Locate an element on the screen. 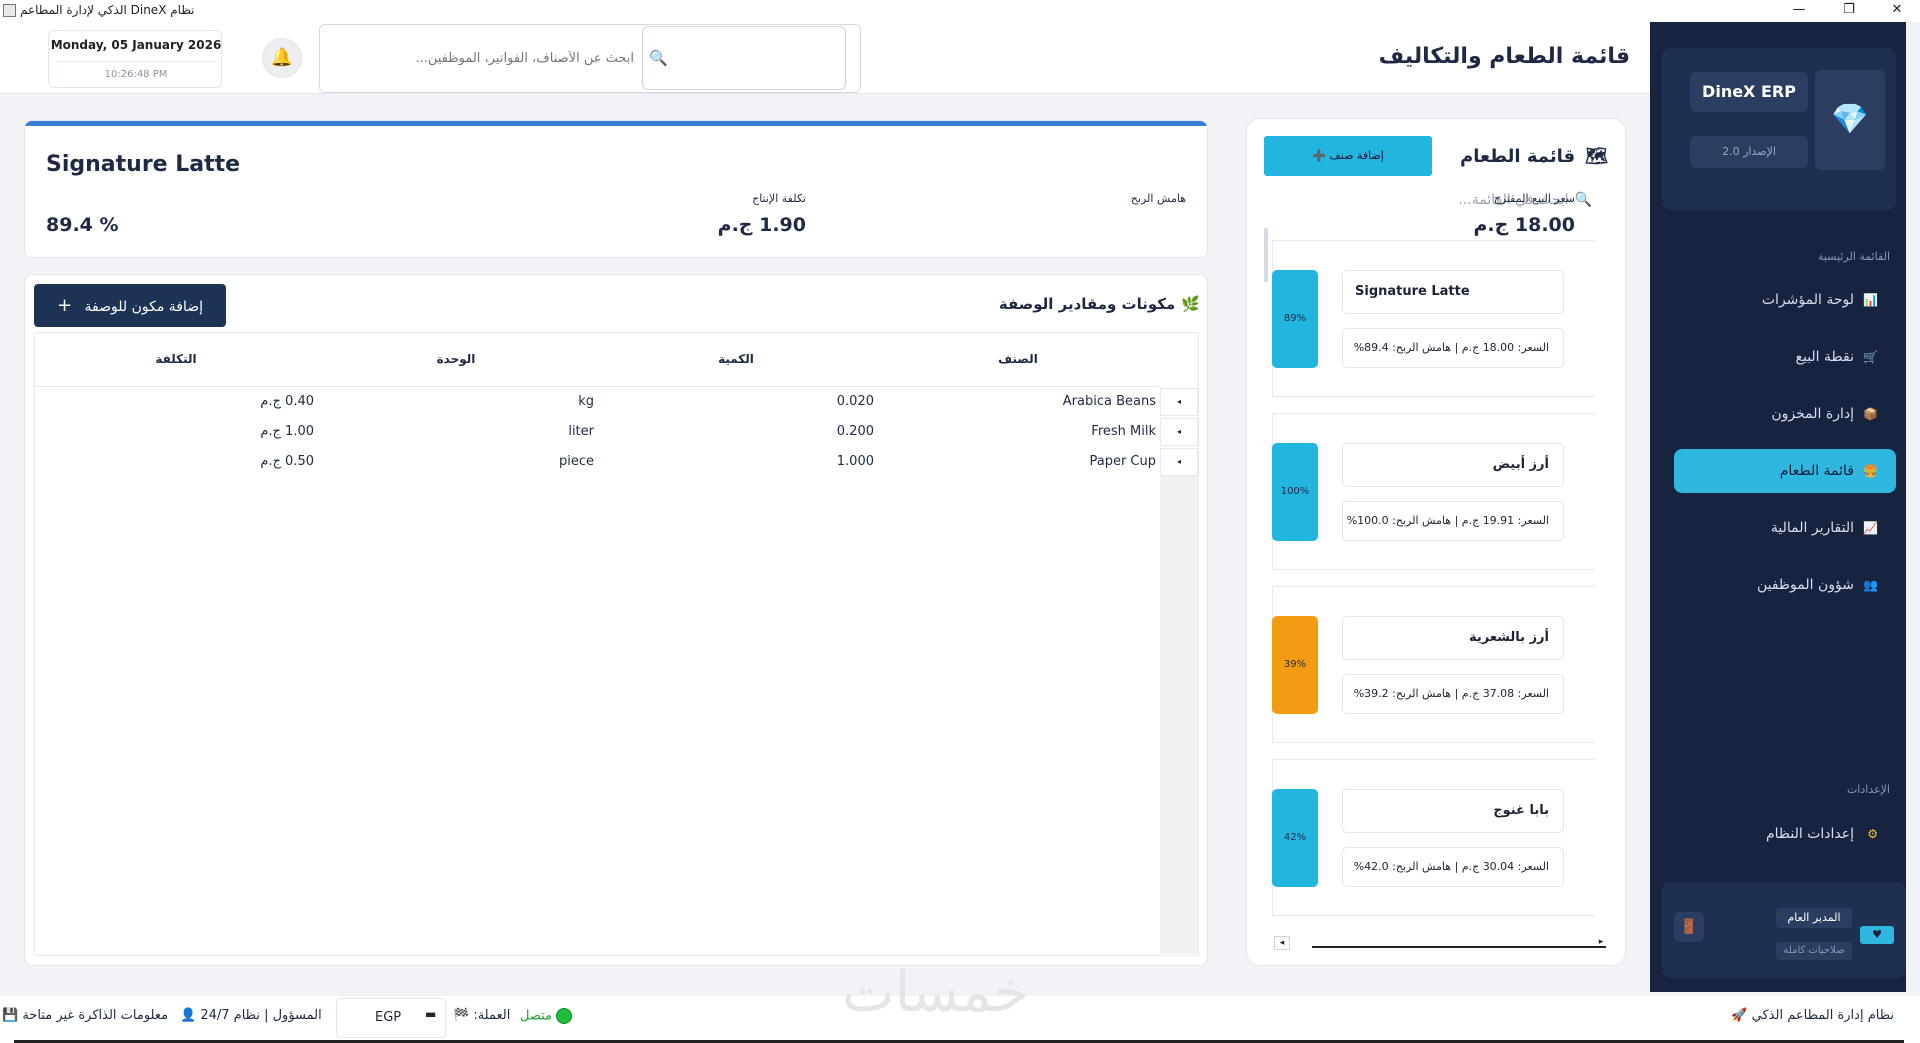 This screenshot has width=1920, height=1043. cell-cost: 1.00 ج.م is located at coordinates (287, 431).